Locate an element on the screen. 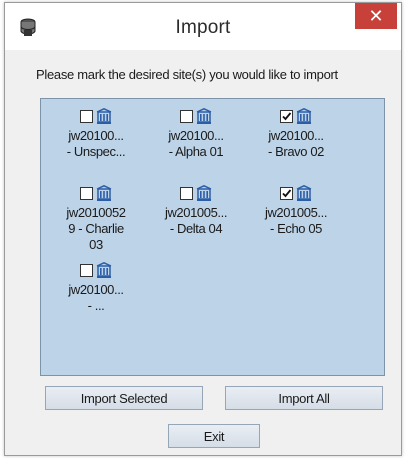 Image resolution: width=406 pixels, height=460 pixels. site-item: jw201005... - Echo 05 is located at coordinates (296, 210).